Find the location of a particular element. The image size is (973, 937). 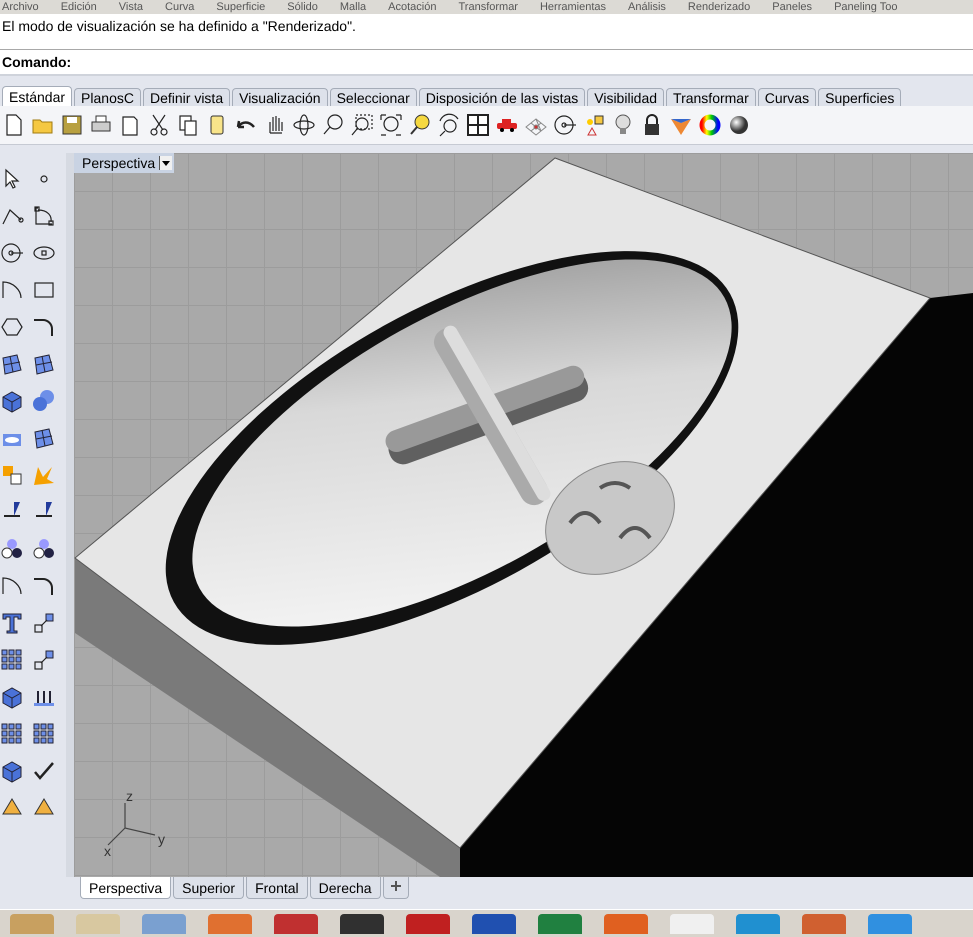

toolbar-tab: Definir vista is located at coordinates (186, 97).